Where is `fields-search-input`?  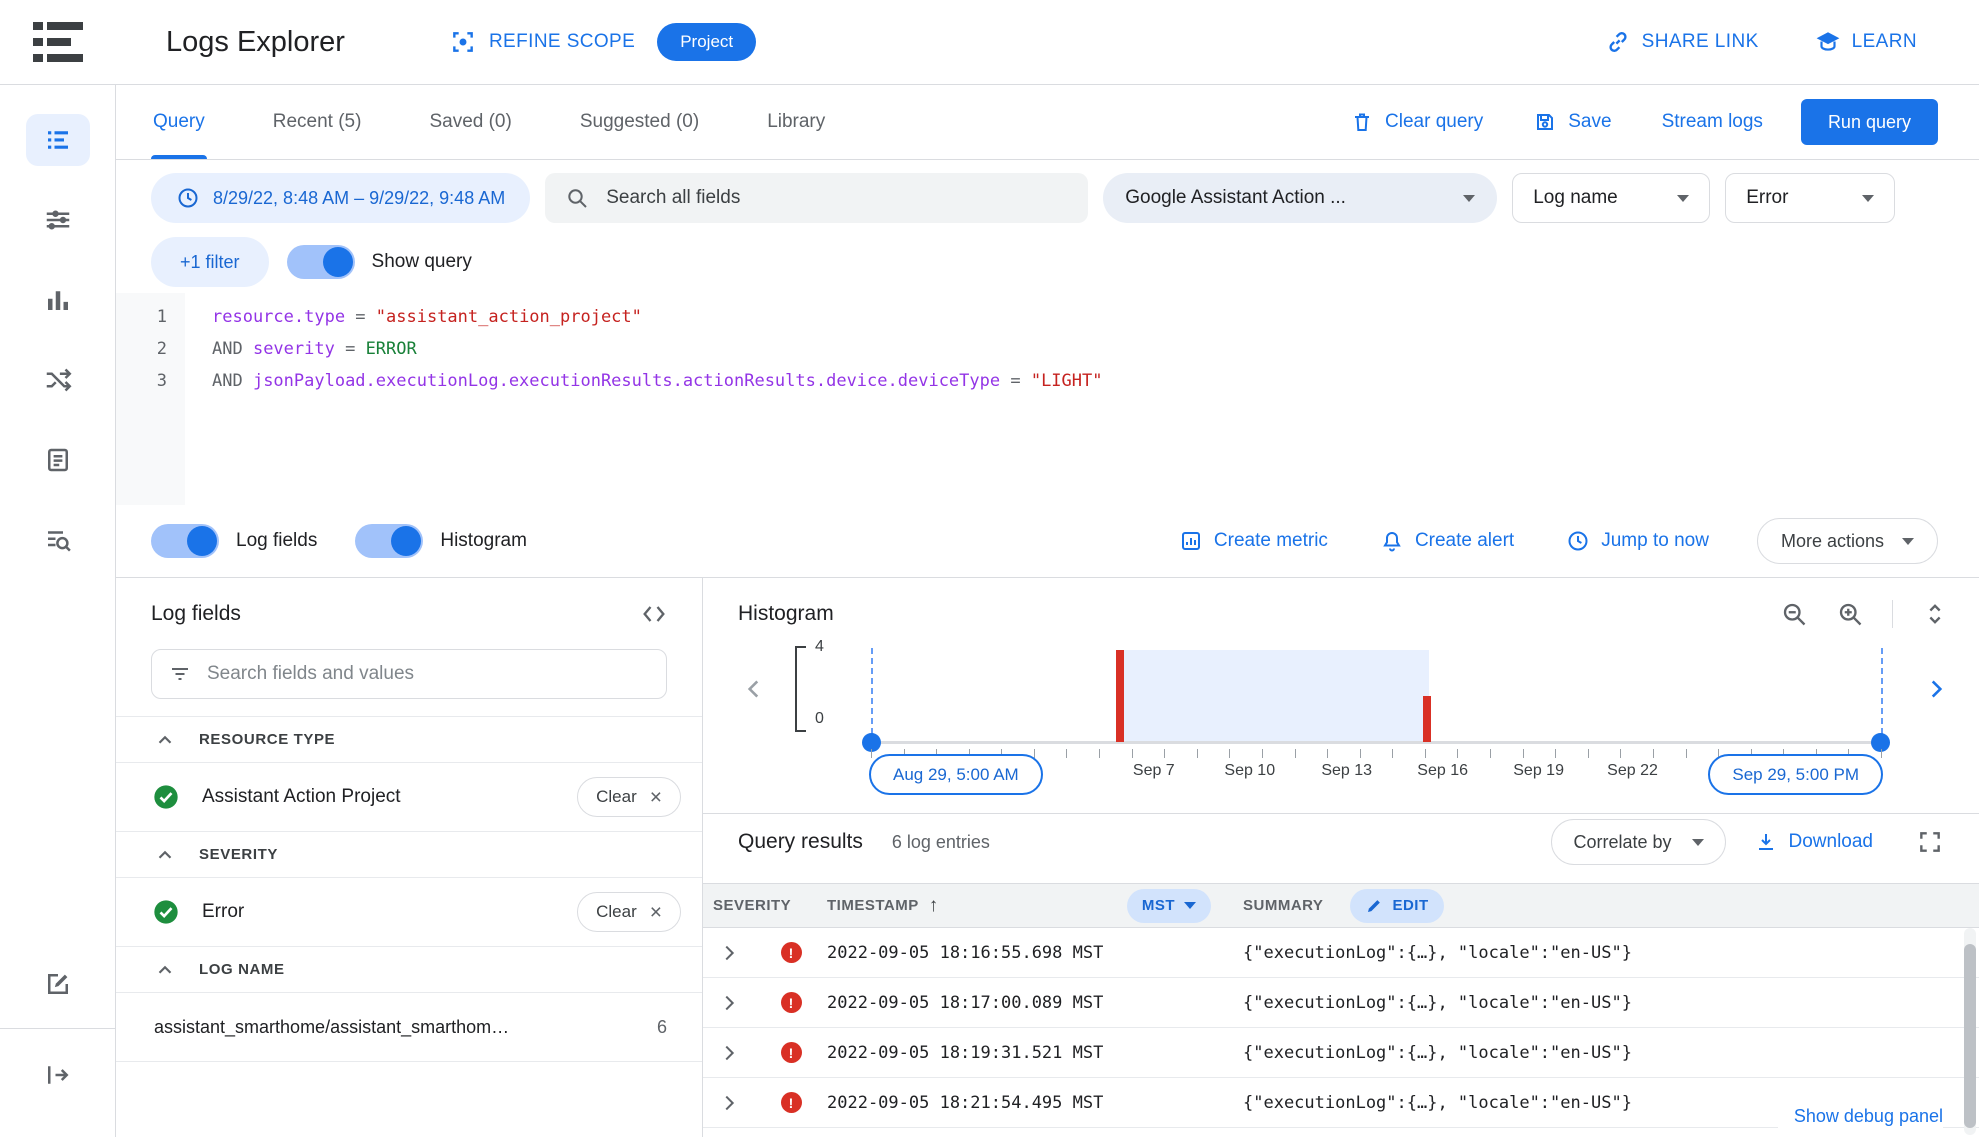
fields-search-input is located at coordinates (428, 674).